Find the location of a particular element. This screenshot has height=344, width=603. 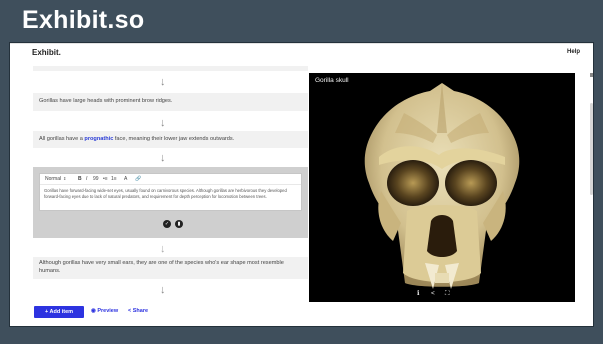

scrollbar is located at coordinates (591, 187).